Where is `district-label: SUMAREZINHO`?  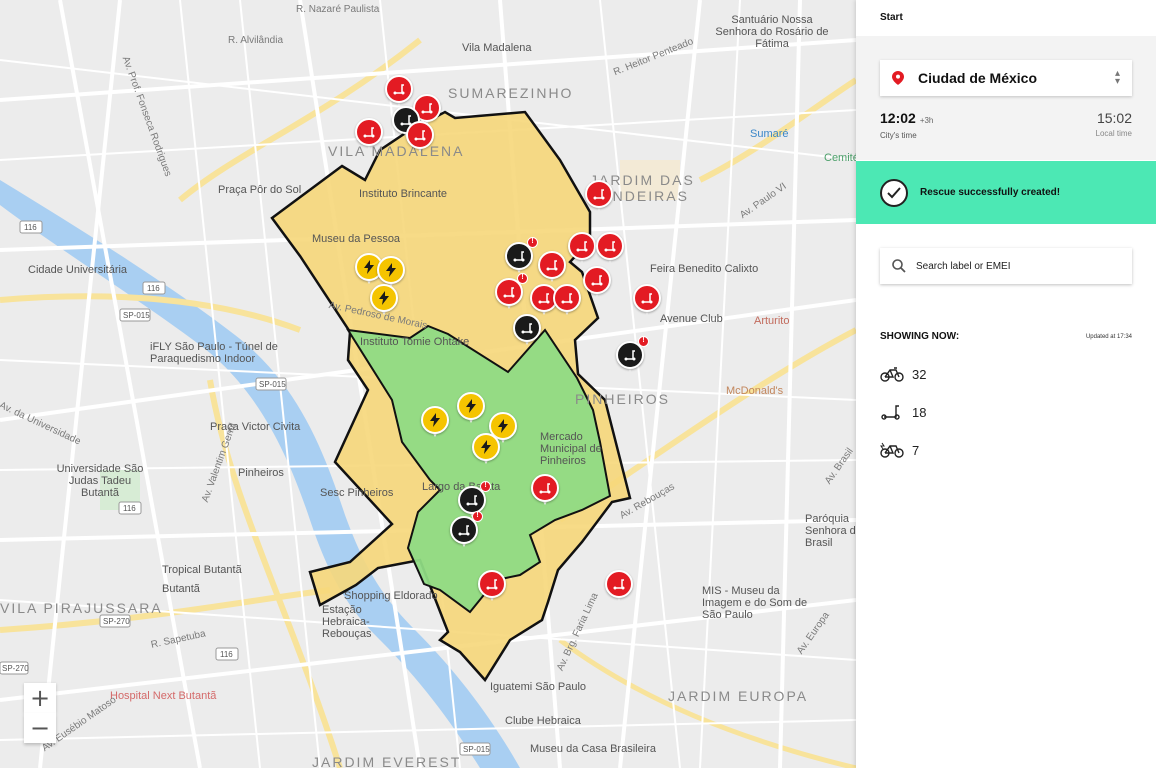
district-label: SUMAREZINHO is located at coordinates (511, 93).